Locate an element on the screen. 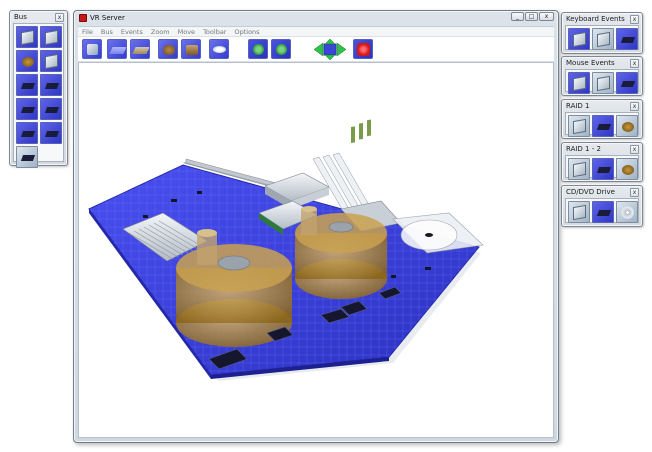 The width and height of the screenshot is (652, 452). raid-1-panel: RAID 1 x is located at coordinates (602, 119).